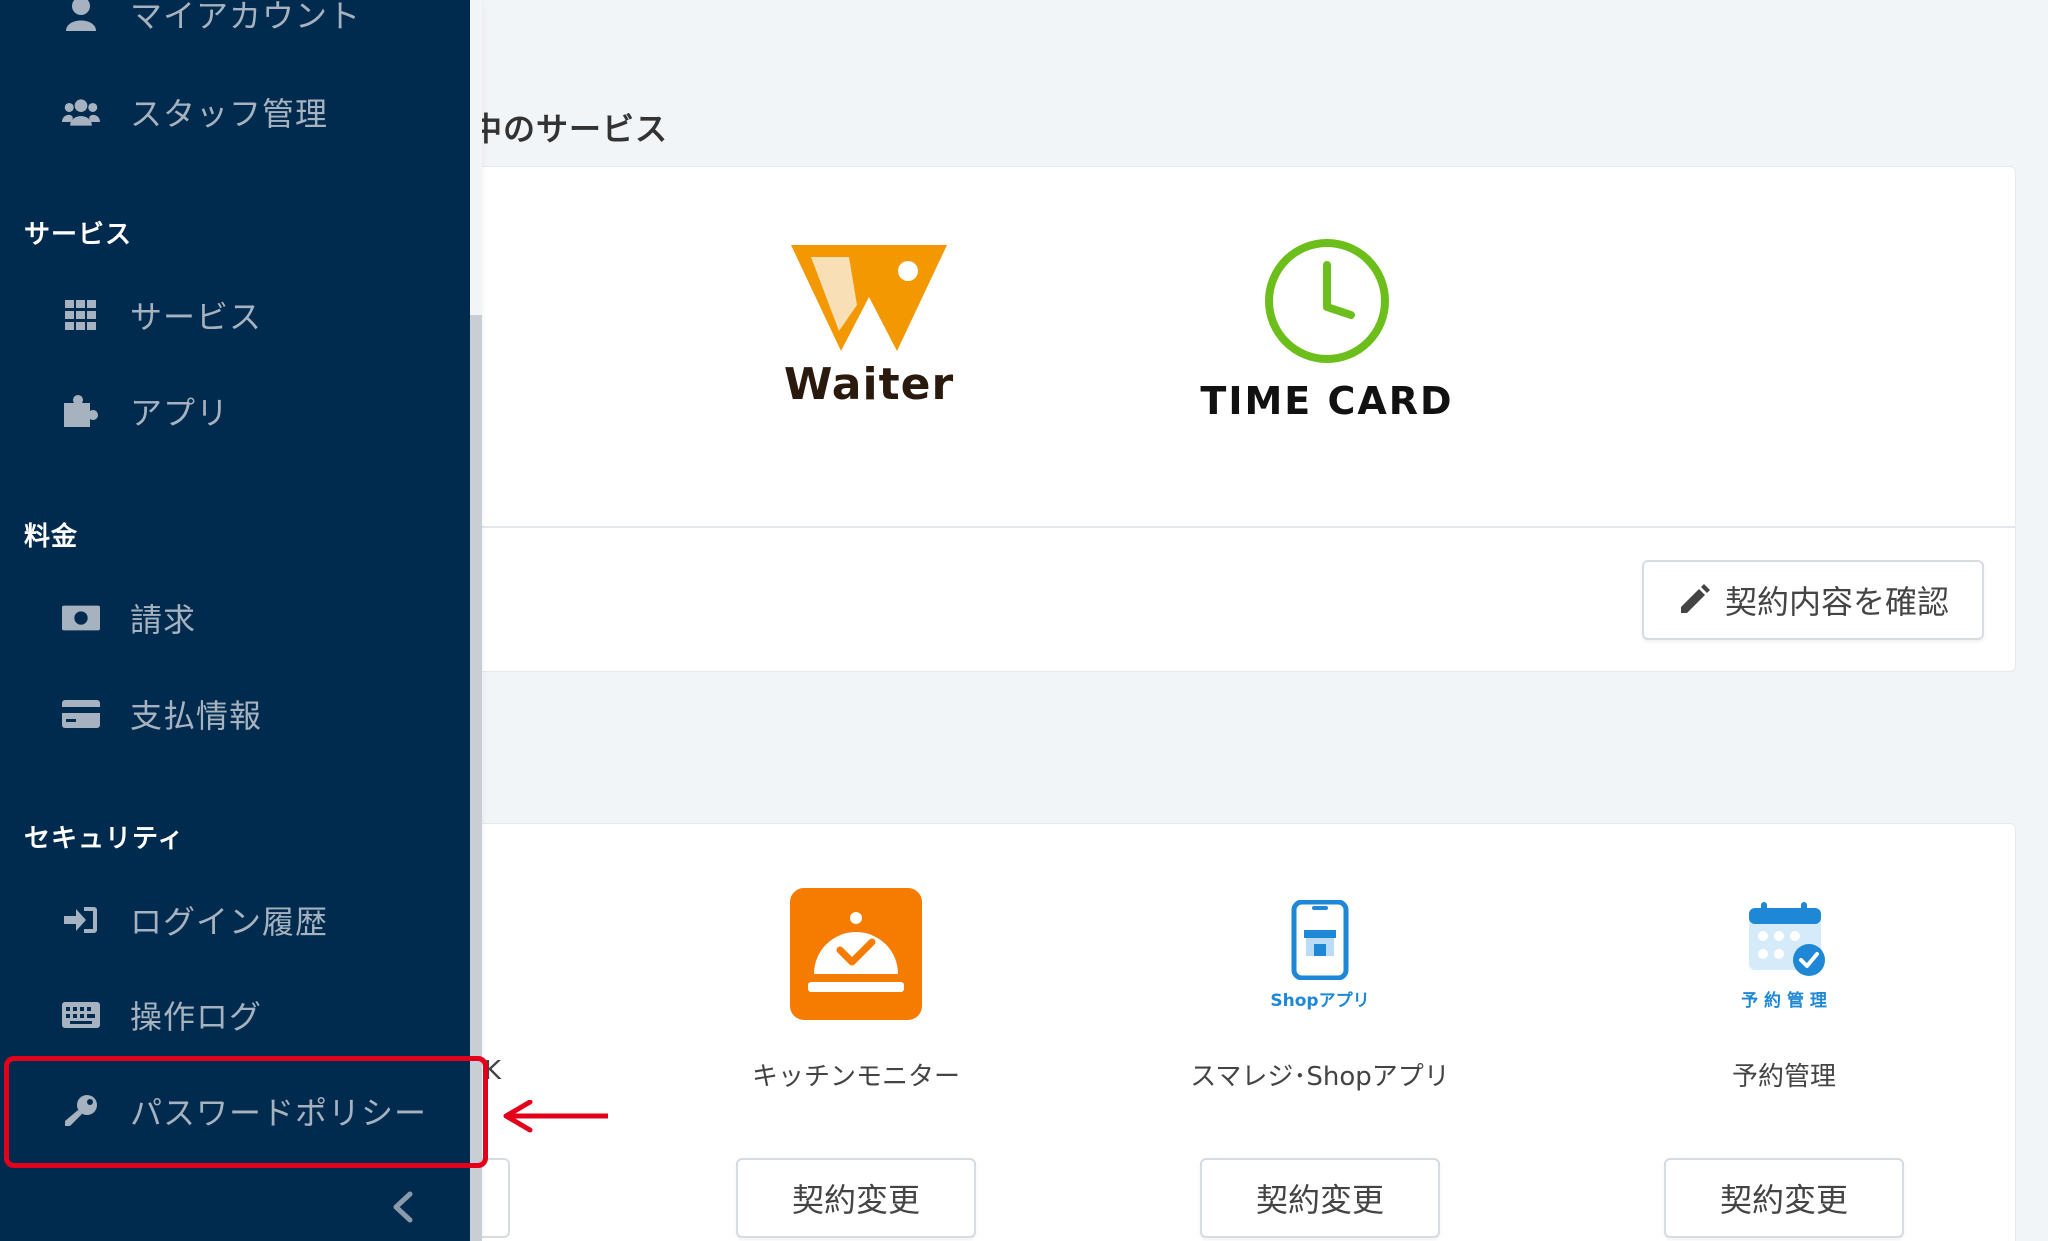  I want to click on reservation-label: 予約管理, so click(1783, 1077).